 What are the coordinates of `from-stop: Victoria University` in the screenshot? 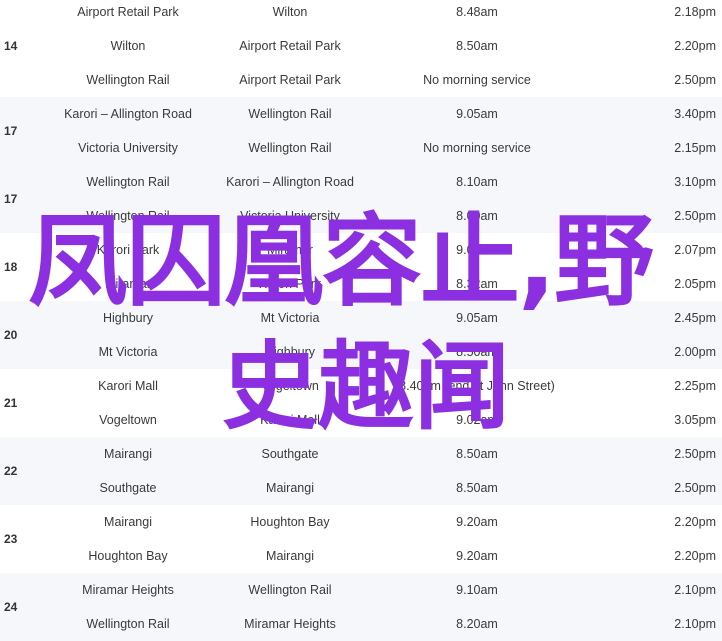 It's located at (128, 148).